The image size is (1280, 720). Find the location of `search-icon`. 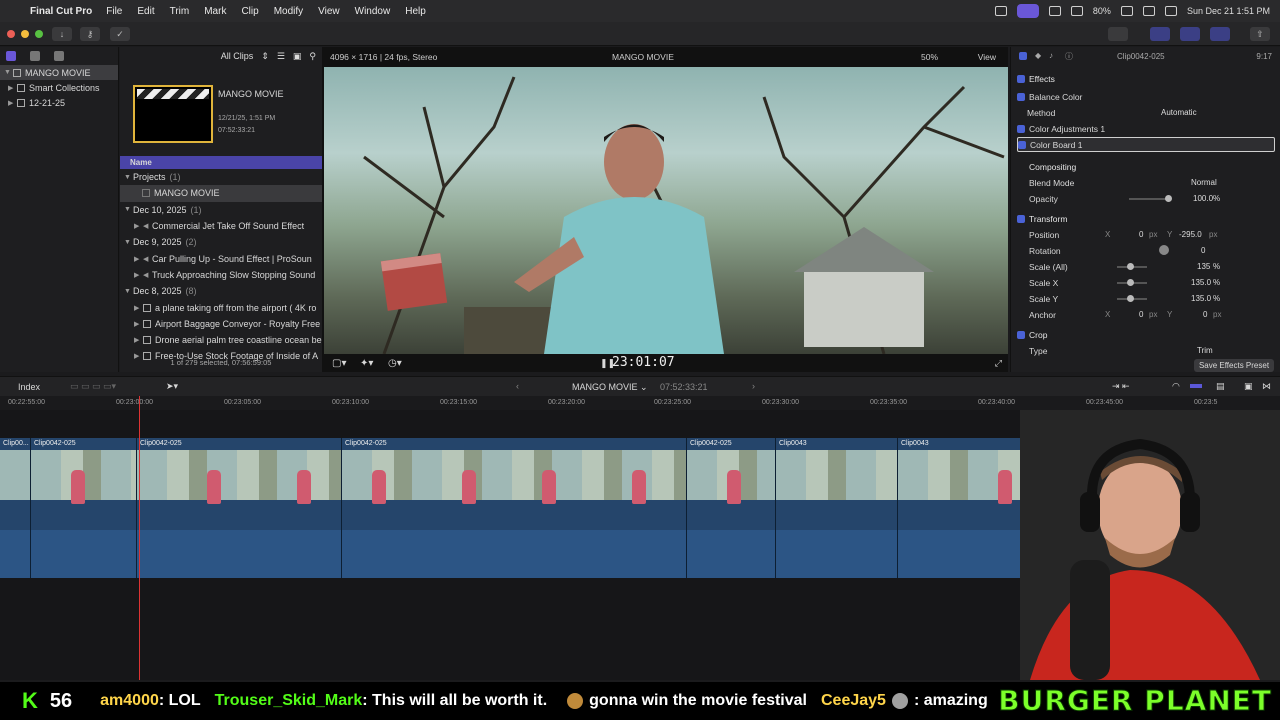

search-icon is located at coordinates (1148, 11).